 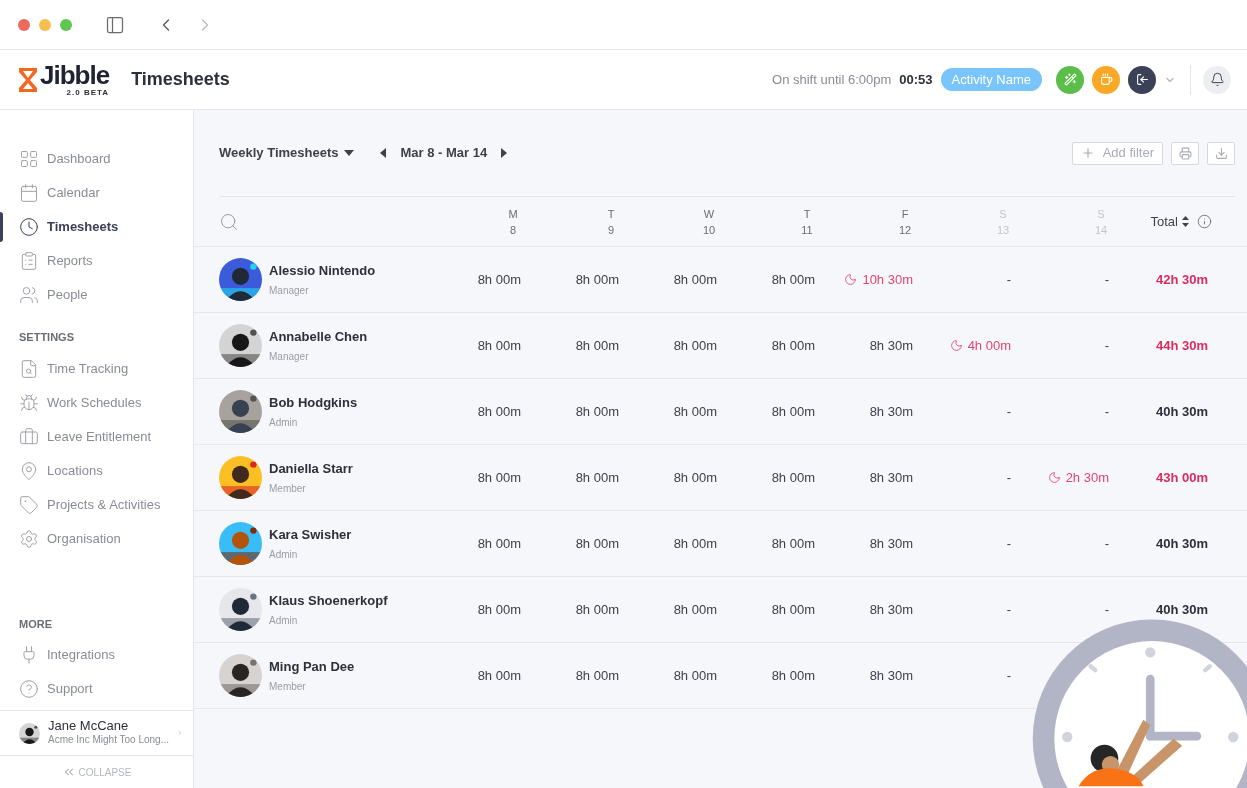 I want to click on app-logo: Jibble, so click(x=75, y=75).